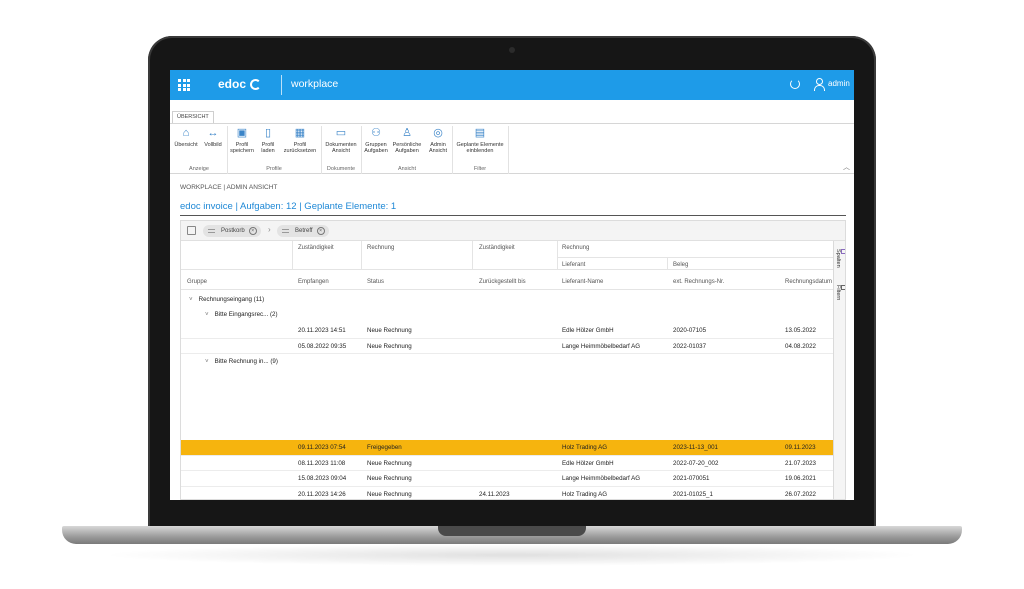 Image resolution: width=1024 pixels, height=589 pixels. Describe the element at coordinates (480, 133) in the screenshot. I see `scheduled-icon: ▤` at that location.